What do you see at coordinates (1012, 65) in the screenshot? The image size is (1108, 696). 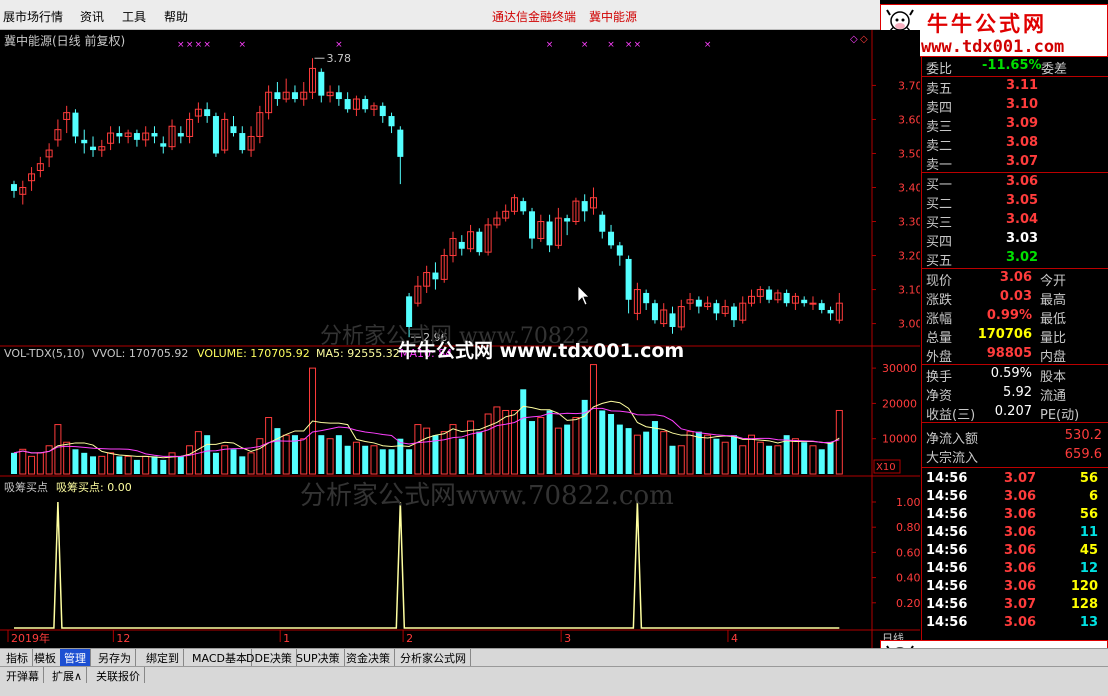 I see `weibi-value: -11.65%` at bounding box center [1012, 65].